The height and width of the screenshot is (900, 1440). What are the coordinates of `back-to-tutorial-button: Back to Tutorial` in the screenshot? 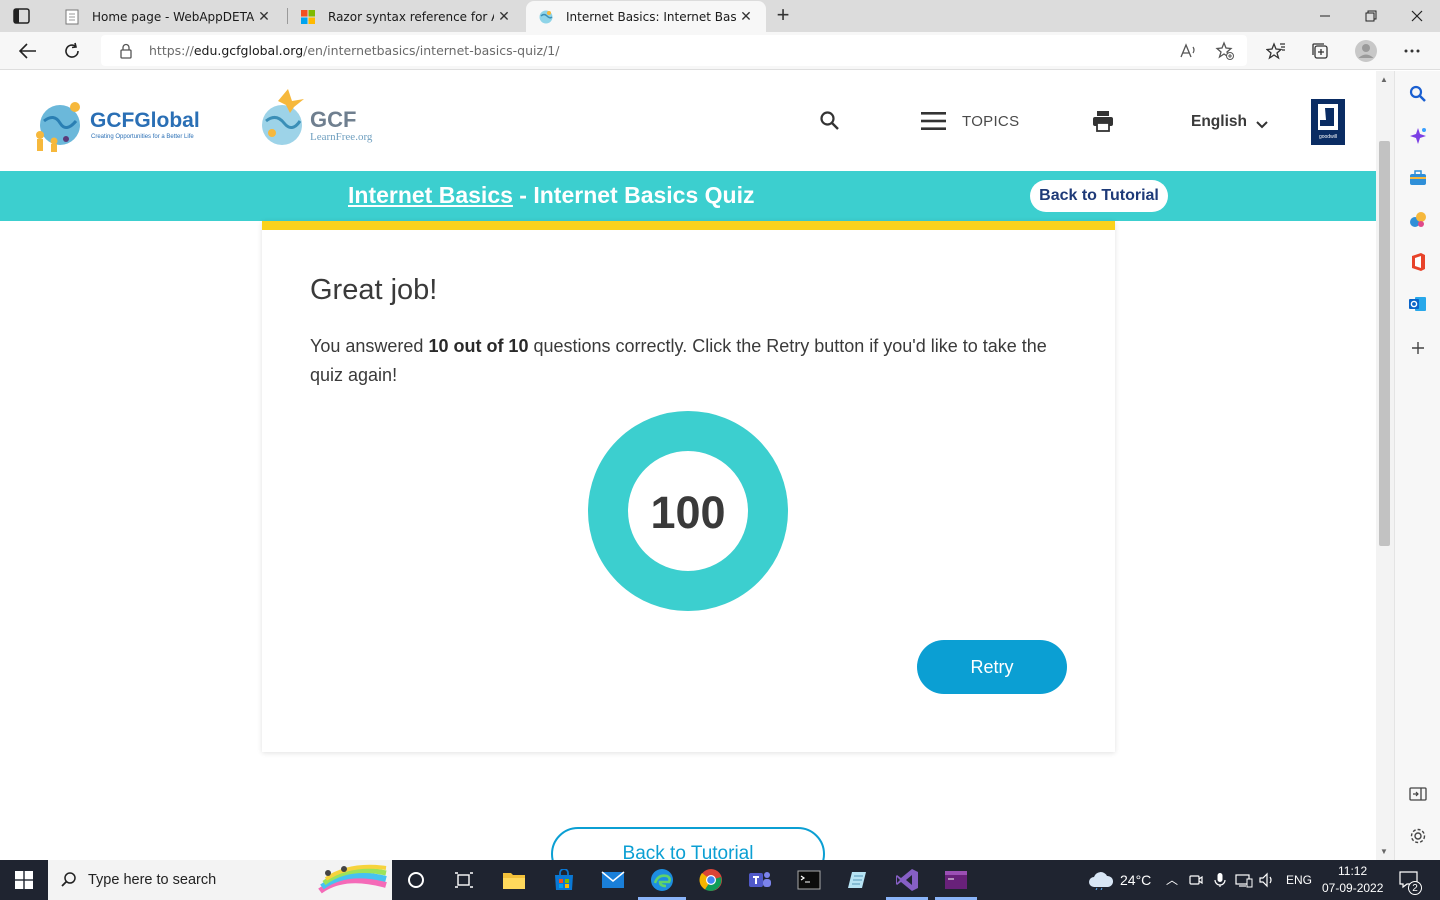 It's located at (1099, 196).